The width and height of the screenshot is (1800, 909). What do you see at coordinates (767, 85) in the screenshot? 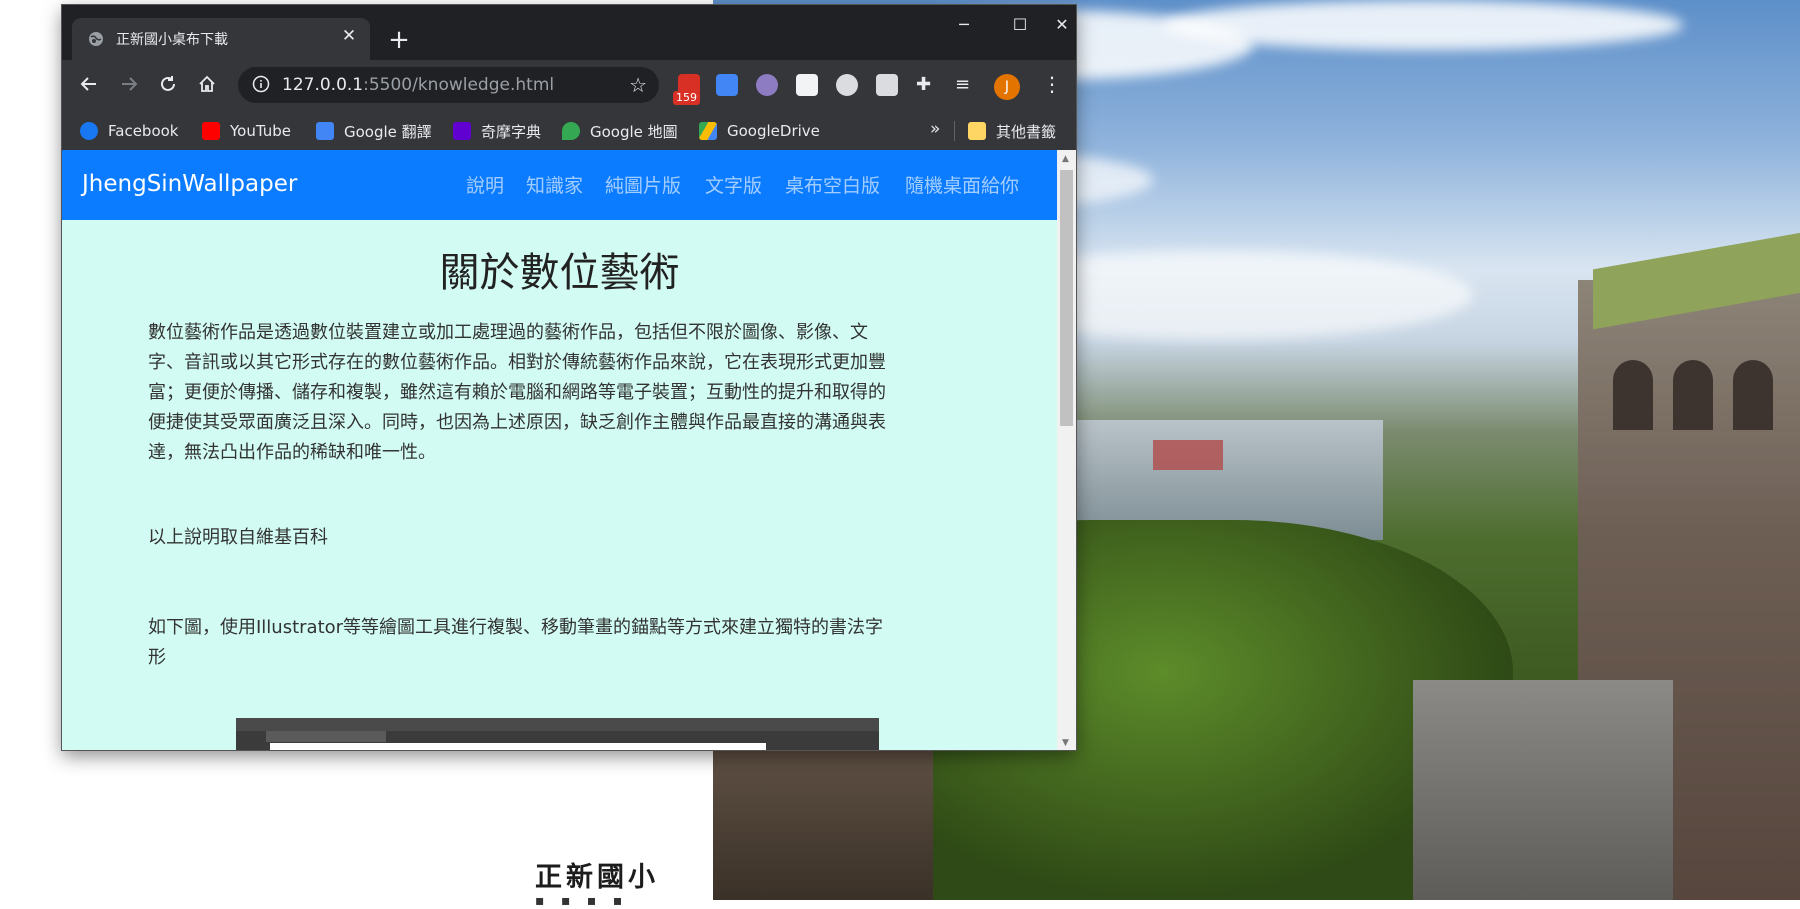
I see `owl-extension-icon` at bounding box center [767, 85].